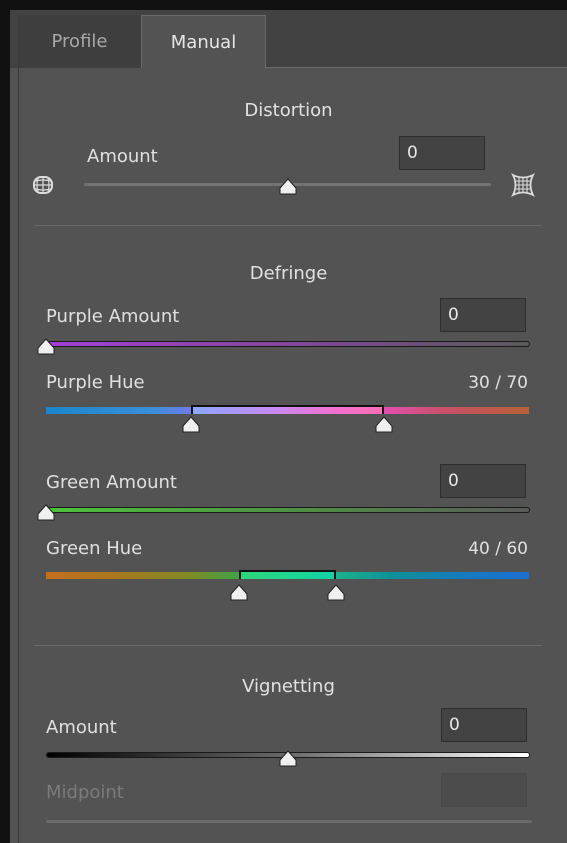 Image resolution: width=567 pixels, height=843 pixels. I want to click on green-amount-track, so click(288, 510).